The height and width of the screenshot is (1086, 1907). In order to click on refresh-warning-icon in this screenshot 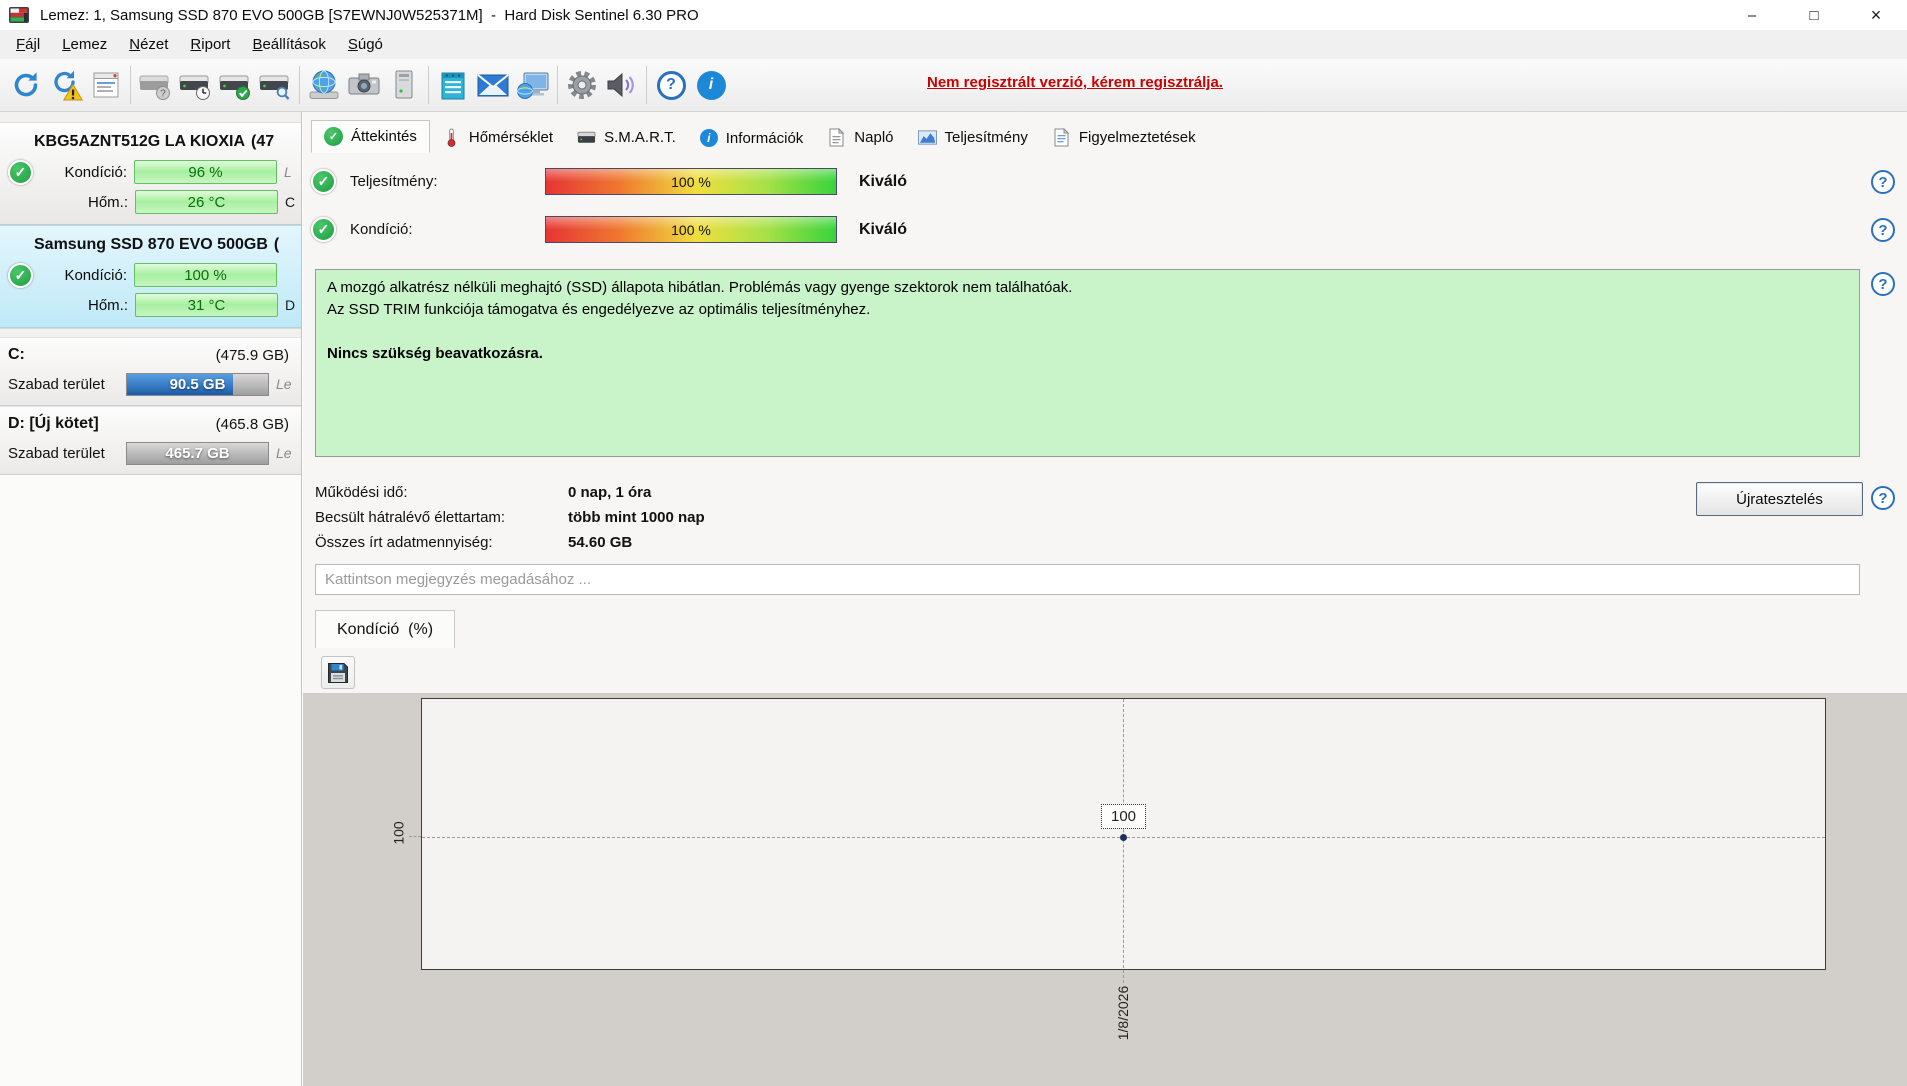, I will do `click(66, 85)`.